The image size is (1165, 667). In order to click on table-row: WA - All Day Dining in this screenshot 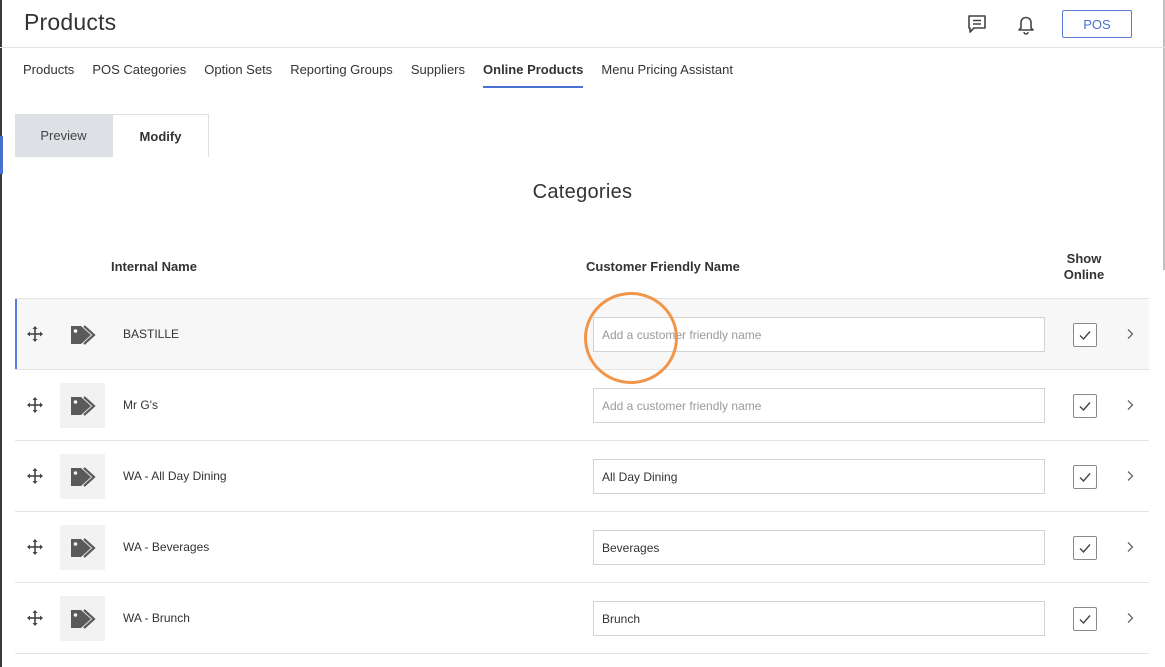, I will do `click(582, 476)`.